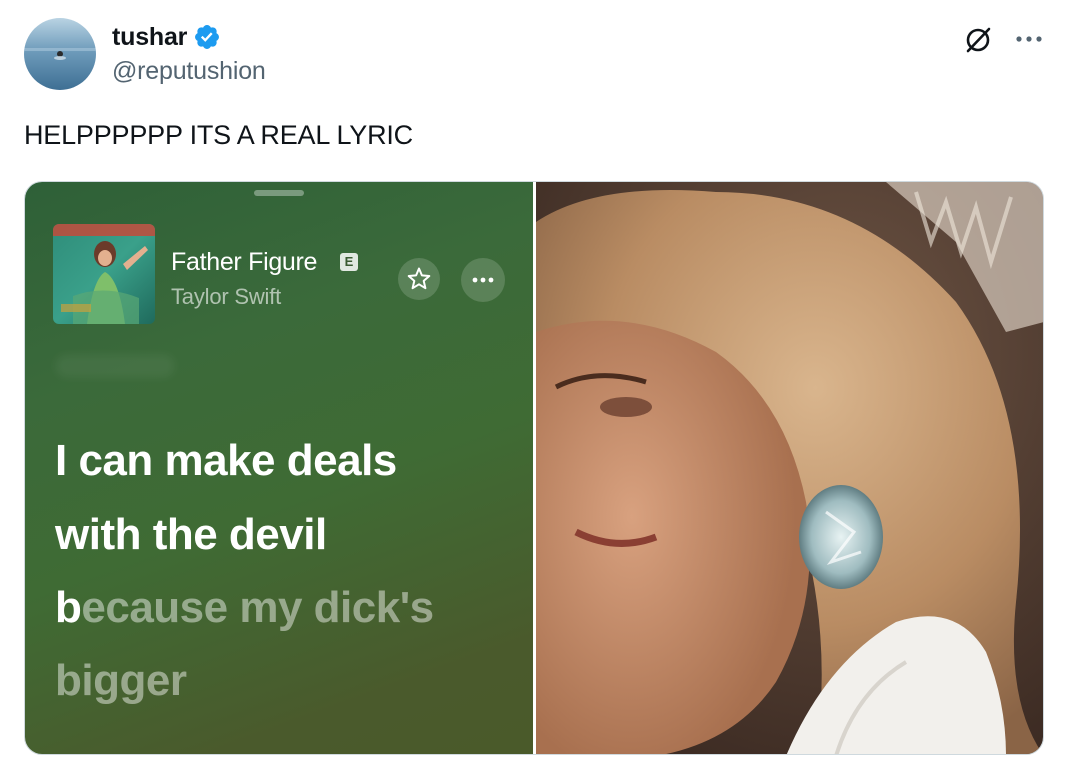  Describe the element at coordinates (191, 534) in the screenshot. I see `lyric-line-active-2: with the devil` at that location.